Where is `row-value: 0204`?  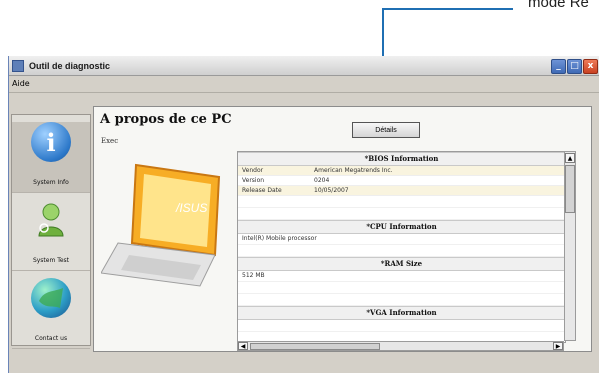 row-value: 0204 is located at coordinates (322, 180).